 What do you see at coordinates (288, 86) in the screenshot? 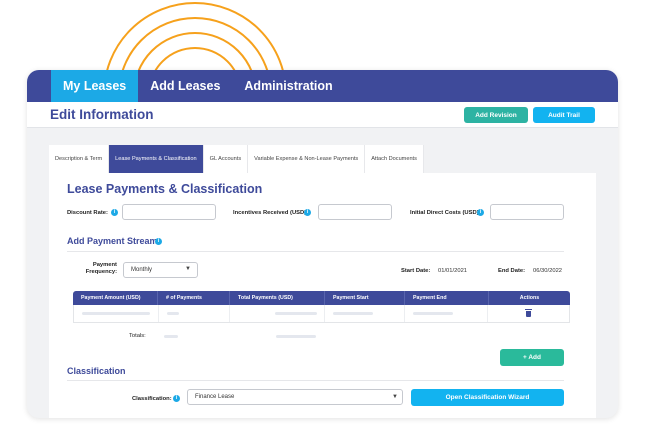
I see `nav-tab-administration: Administration` at bounding box center [288, 86].